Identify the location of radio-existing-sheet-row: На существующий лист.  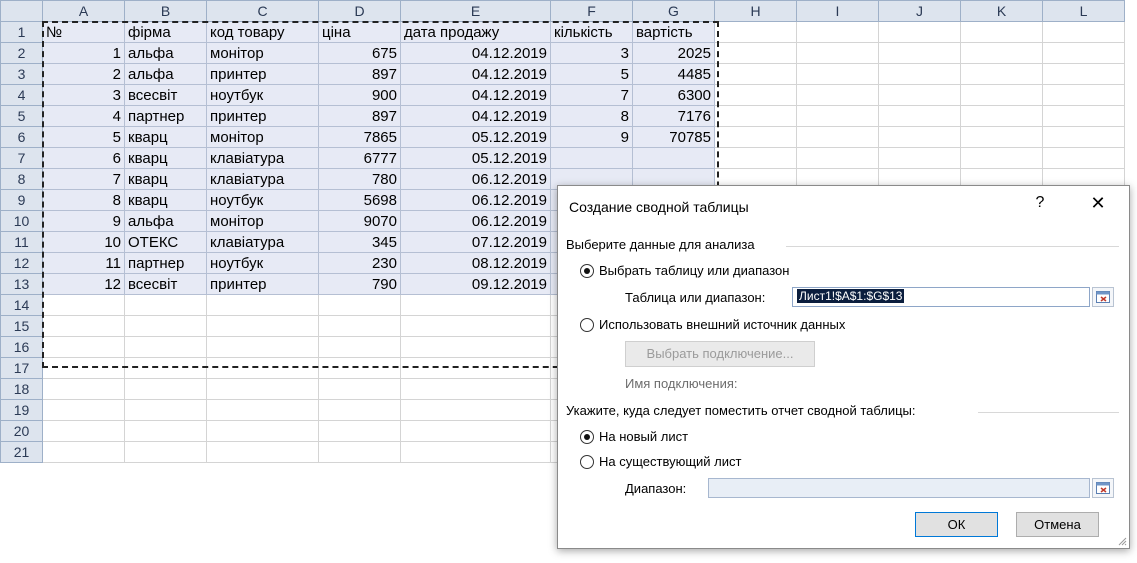
(660, 461).